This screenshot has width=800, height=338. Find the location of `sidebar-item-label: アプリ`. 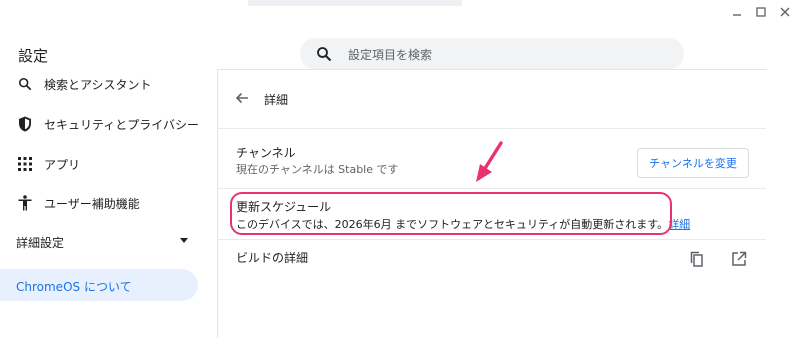

sidebar-item-label: アプリ is located at coordinates (62, 164).